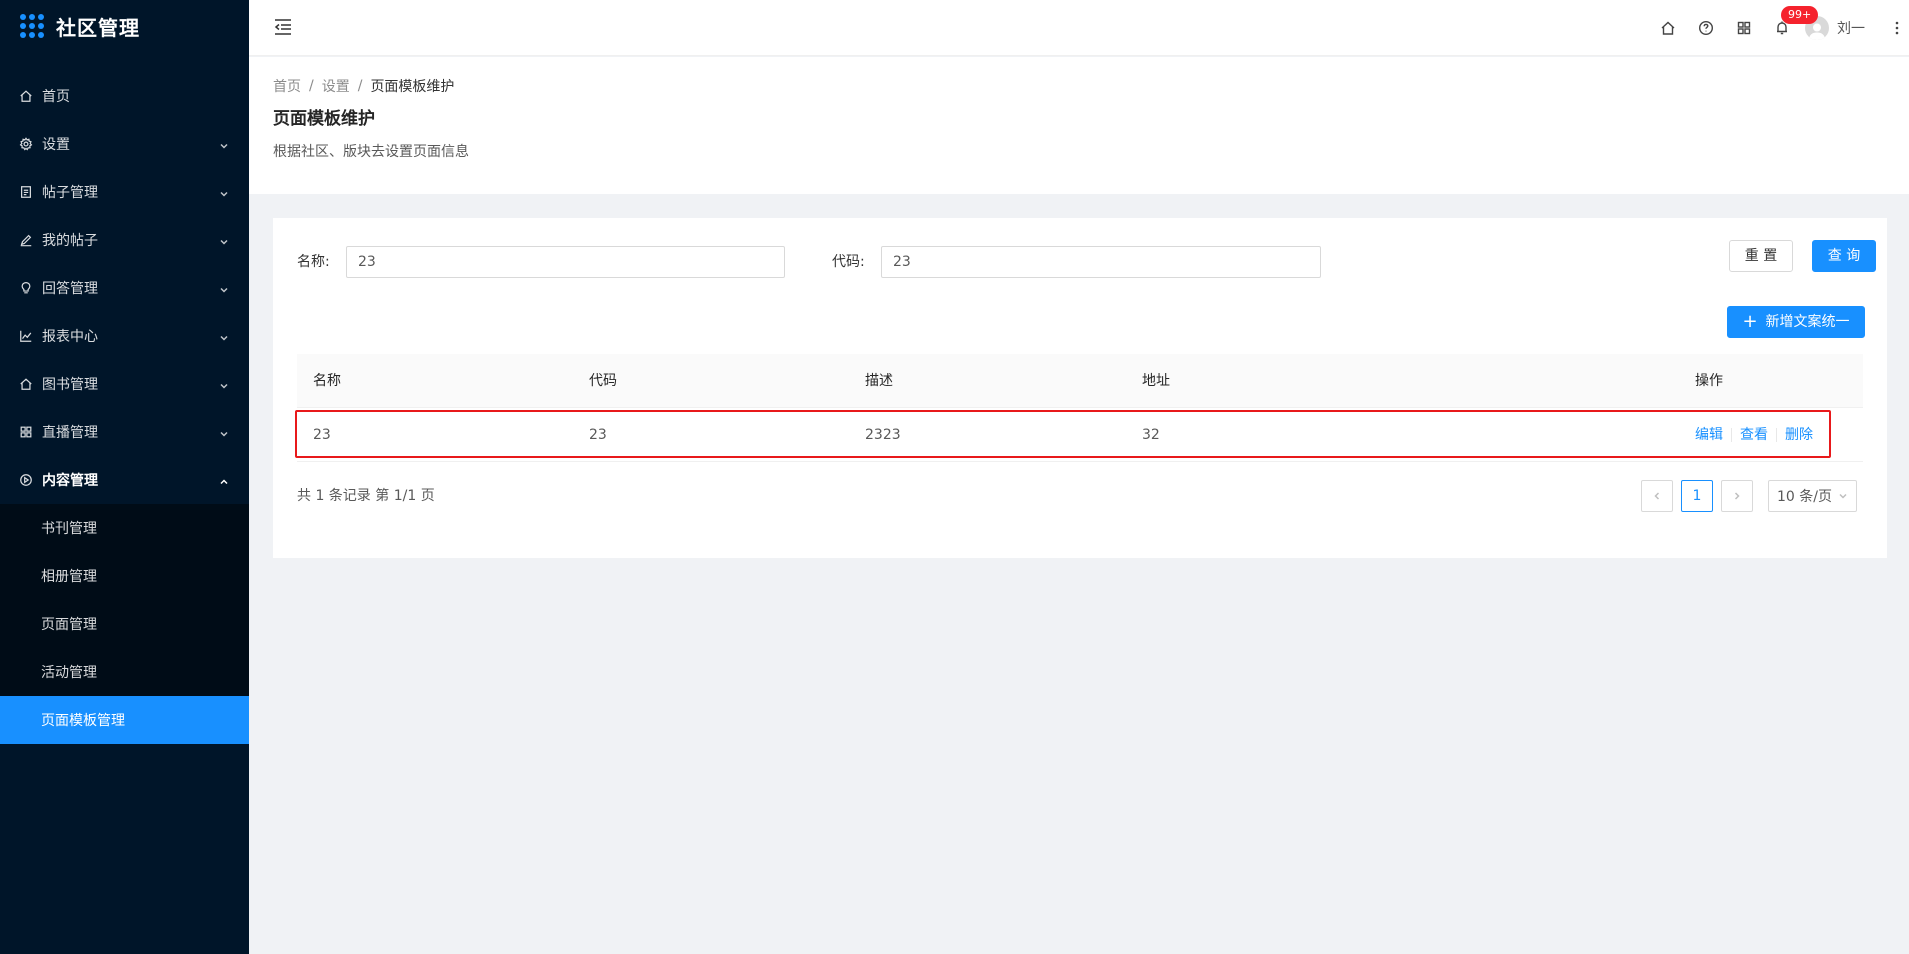 Image resolution: width=1909 pixels, height=954 pixels. Describe the element at coordinates (56, 97) in the screenshot. I see `sidebar-item-label: 首页` at that location.